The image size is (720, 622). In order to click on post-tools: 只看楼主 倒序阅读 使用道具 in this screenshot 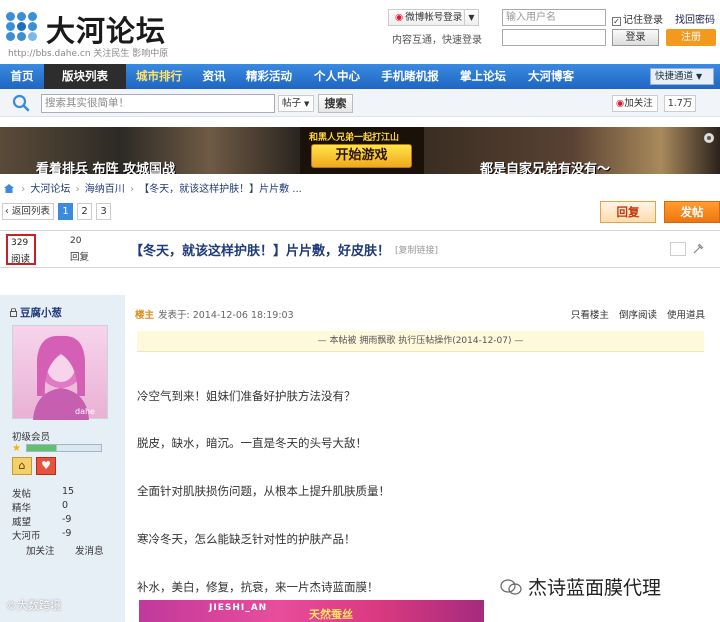, I will do `click(634, 314)`.